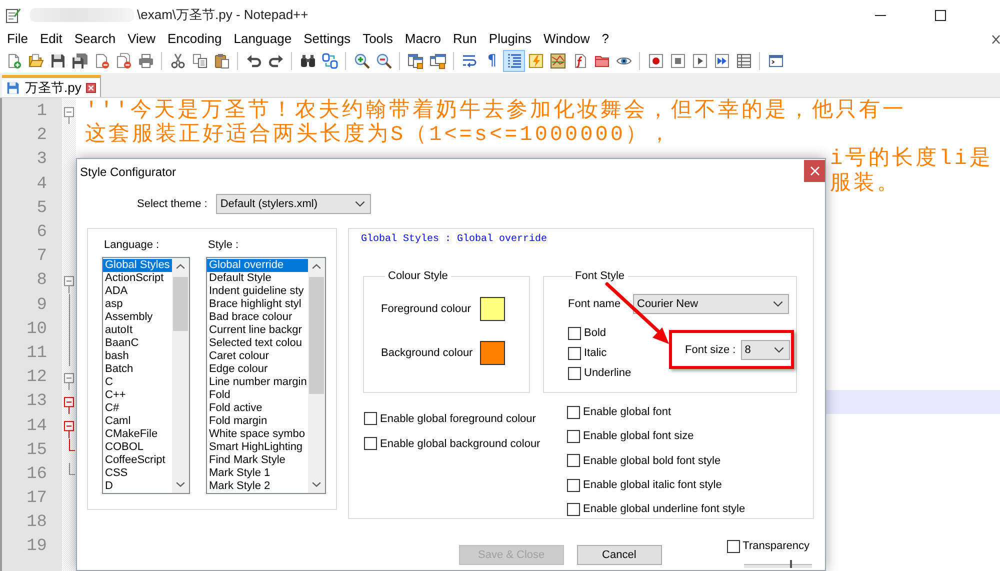  What do you see at coordinates (492, 60) in the screenshot?
I see `pilcrow-button: ¶` at bounding box center [492, 60].